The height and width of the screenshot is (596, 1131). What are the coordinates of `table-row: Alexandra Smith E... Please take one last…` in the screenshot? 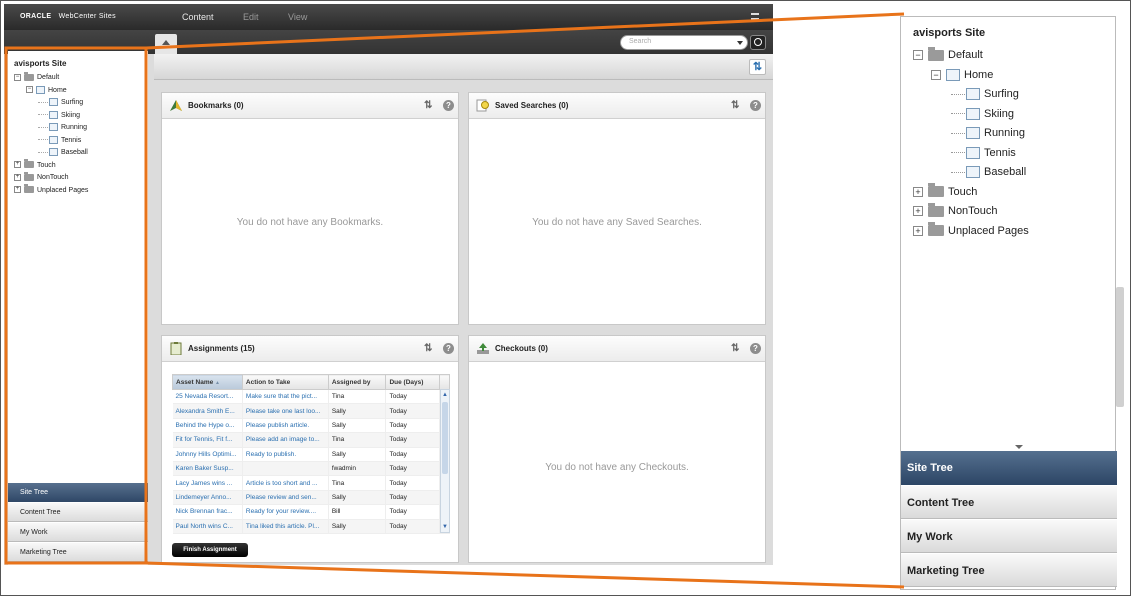 It's located at (311, 411).